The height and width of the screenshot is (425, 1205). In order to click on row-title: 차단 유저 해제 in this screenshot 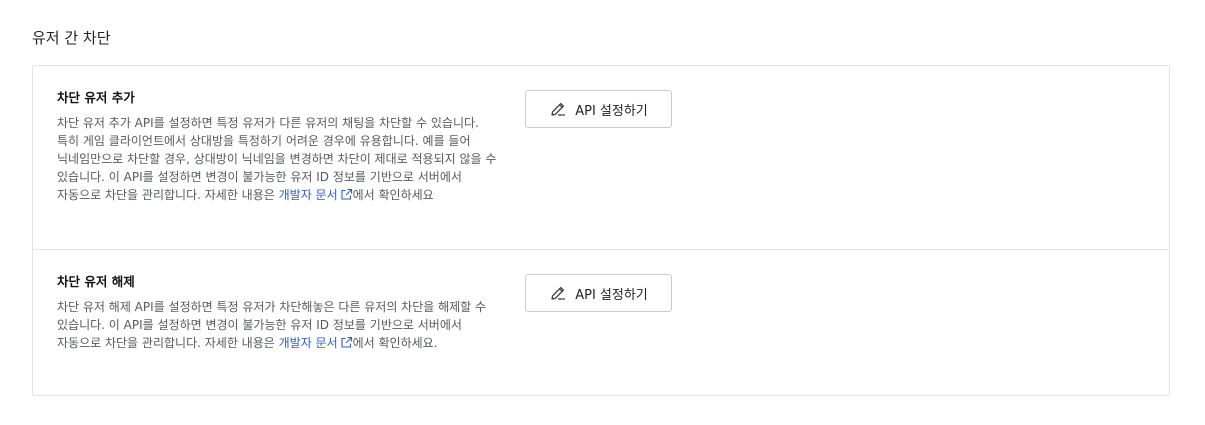, I will do `click(96, 281)`.